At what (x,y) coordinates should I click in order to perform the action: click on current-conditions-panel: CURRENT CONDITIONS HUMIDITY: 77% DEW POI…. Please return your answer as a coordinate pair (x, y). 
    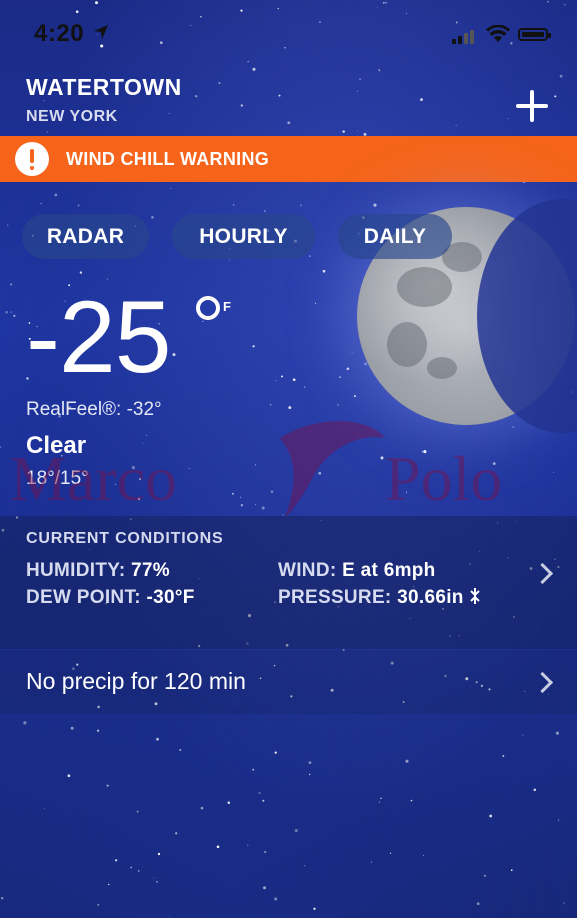
    Looking at the image, I should click on (288, 582).